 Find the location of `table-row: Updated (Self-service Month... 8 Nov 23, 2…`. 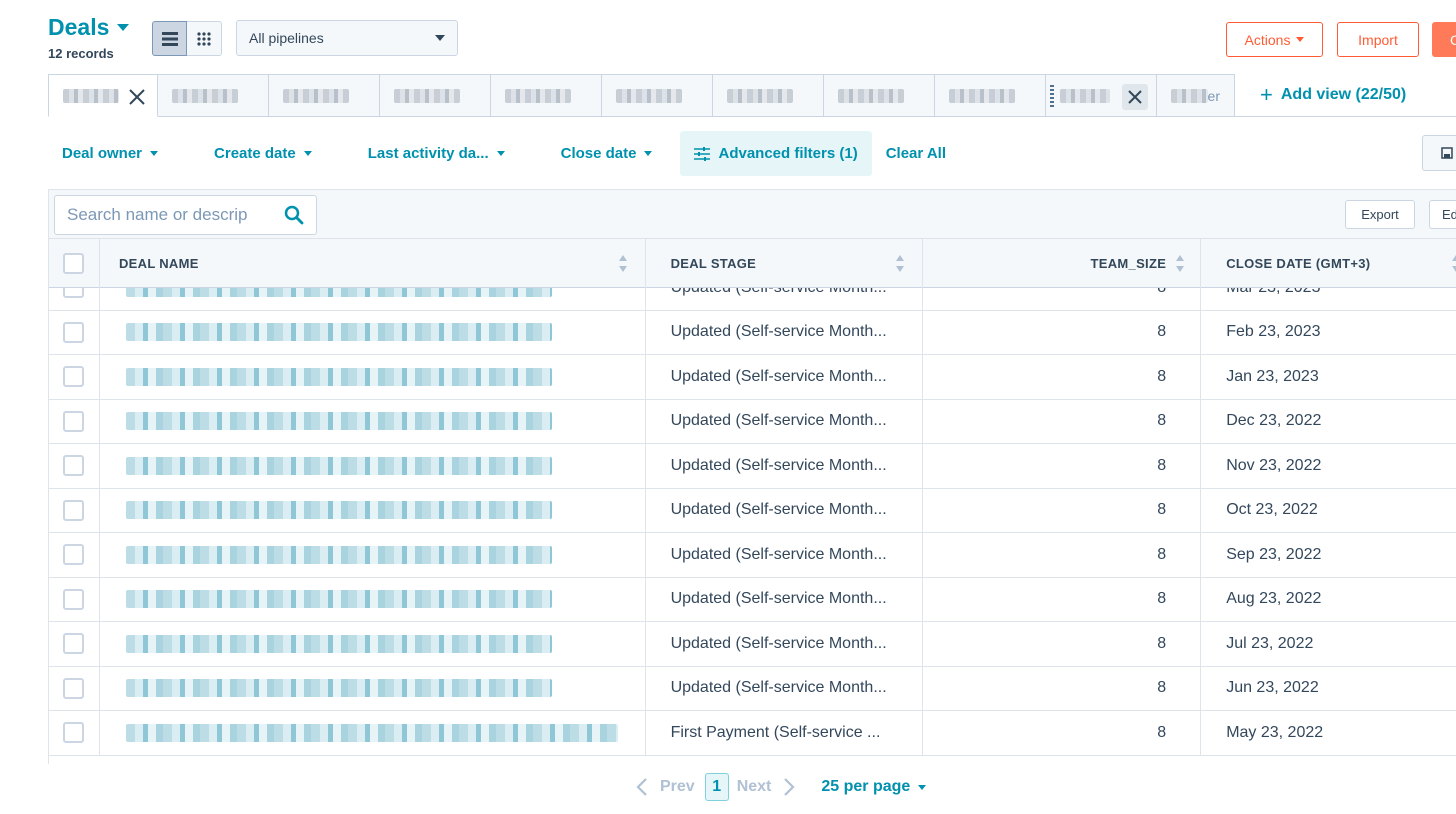

table-row: Updated (Self-service Month... 8 Nov 23, 2… is located at coordinates (752, 466).